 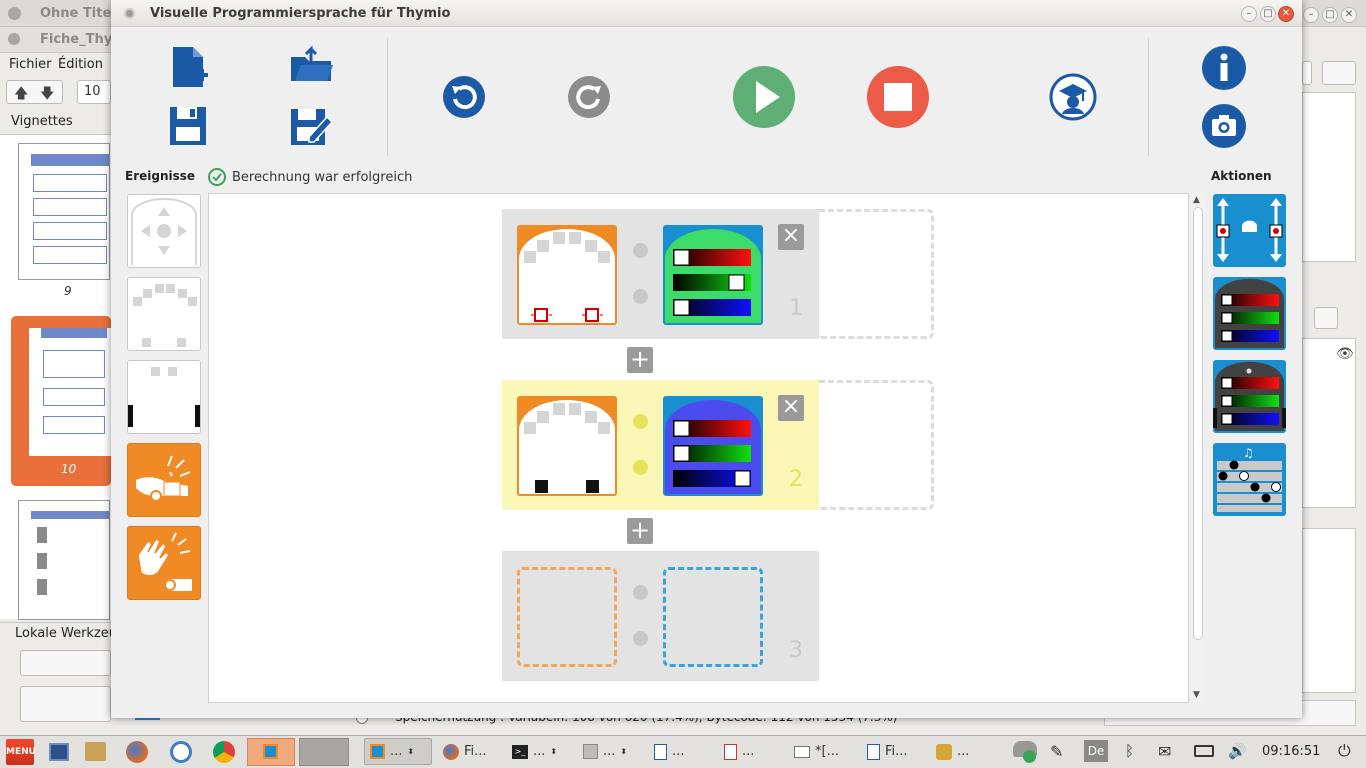 What do you see at coordinates (1224, 126) in the screenshot?
I see `screenshot-icon` at bounding box center [1224, 126].